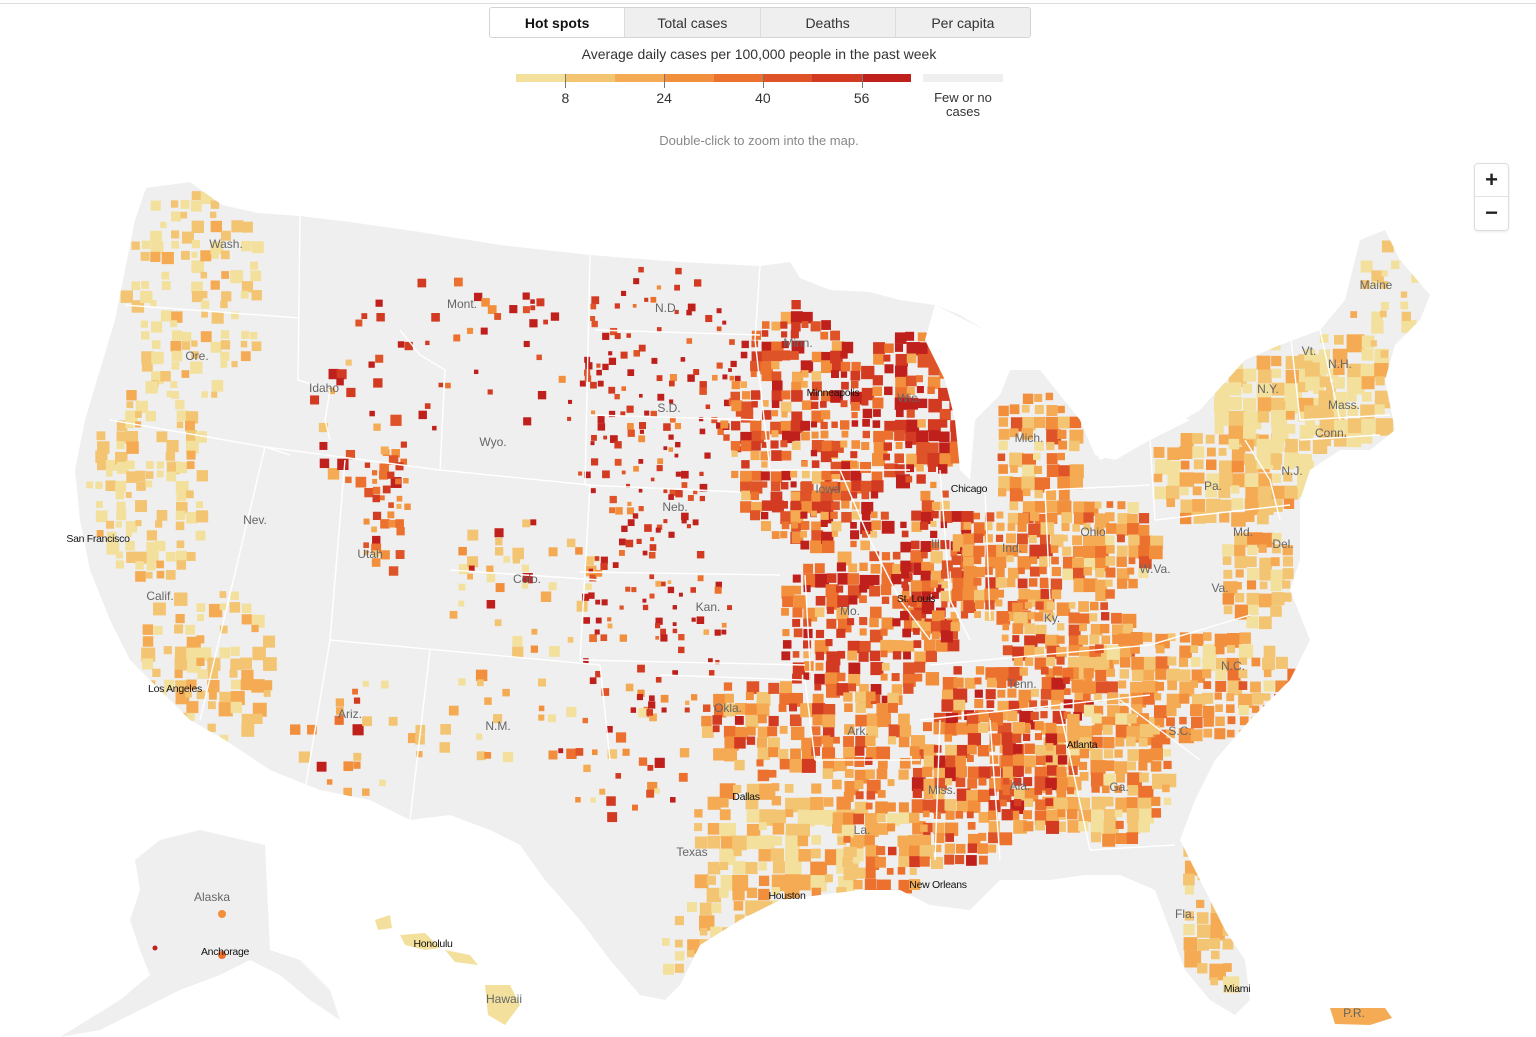 Image resolution: width=1536 pixels, height=1037 pixels. Describe the element at coordinates (255, 520) in the screenshot. I see `state-label: Nev.` at that location.